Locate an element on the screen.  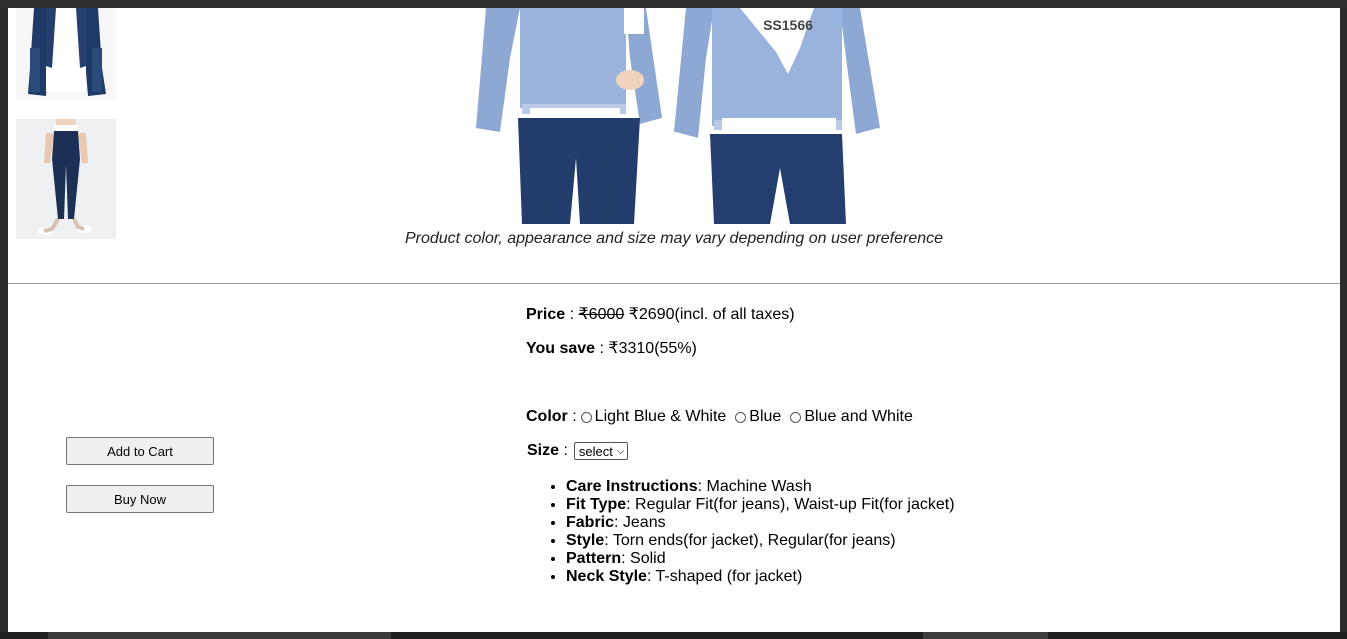
detail-value: : Jeans is located at coordinates (640, 522).